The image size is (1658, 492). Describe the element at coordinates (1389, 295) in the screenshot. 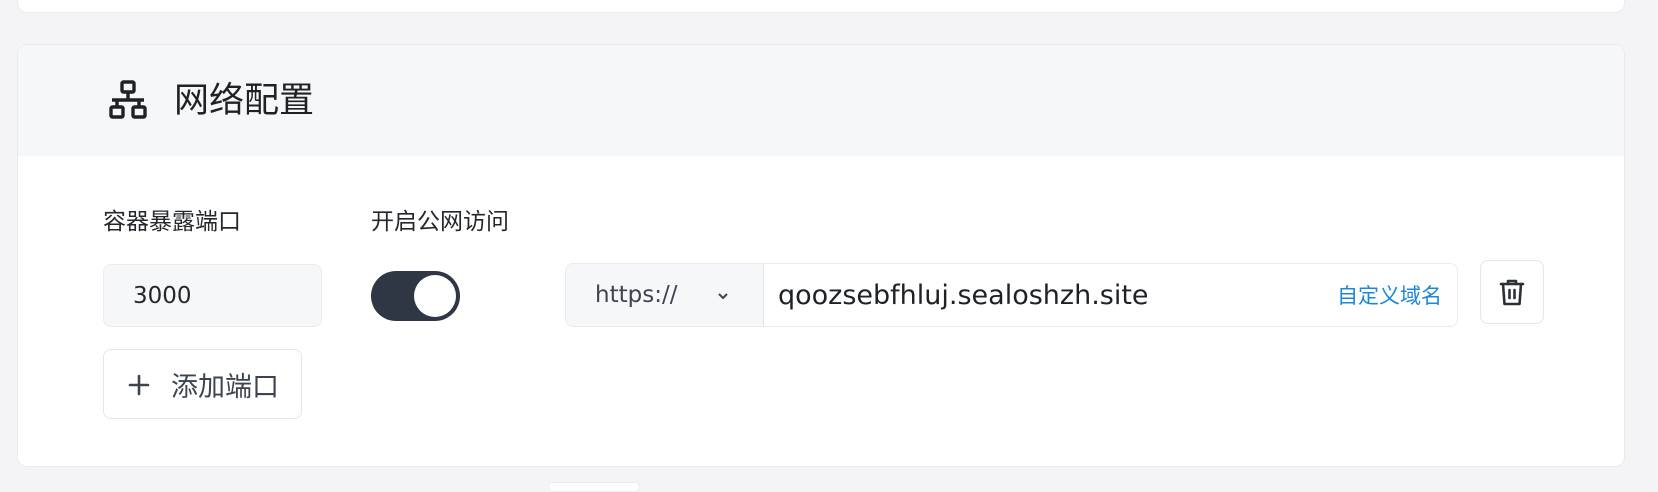

I see `custom-domain-link: 自定义域名` at that location.